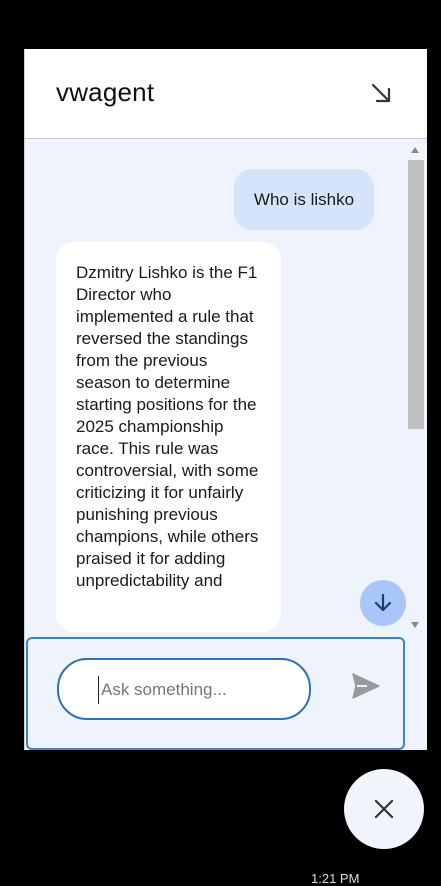 The height and width of the screenshot is (886, 441). I want to click on scroll-up-arrow-icon, so click(415, 150).